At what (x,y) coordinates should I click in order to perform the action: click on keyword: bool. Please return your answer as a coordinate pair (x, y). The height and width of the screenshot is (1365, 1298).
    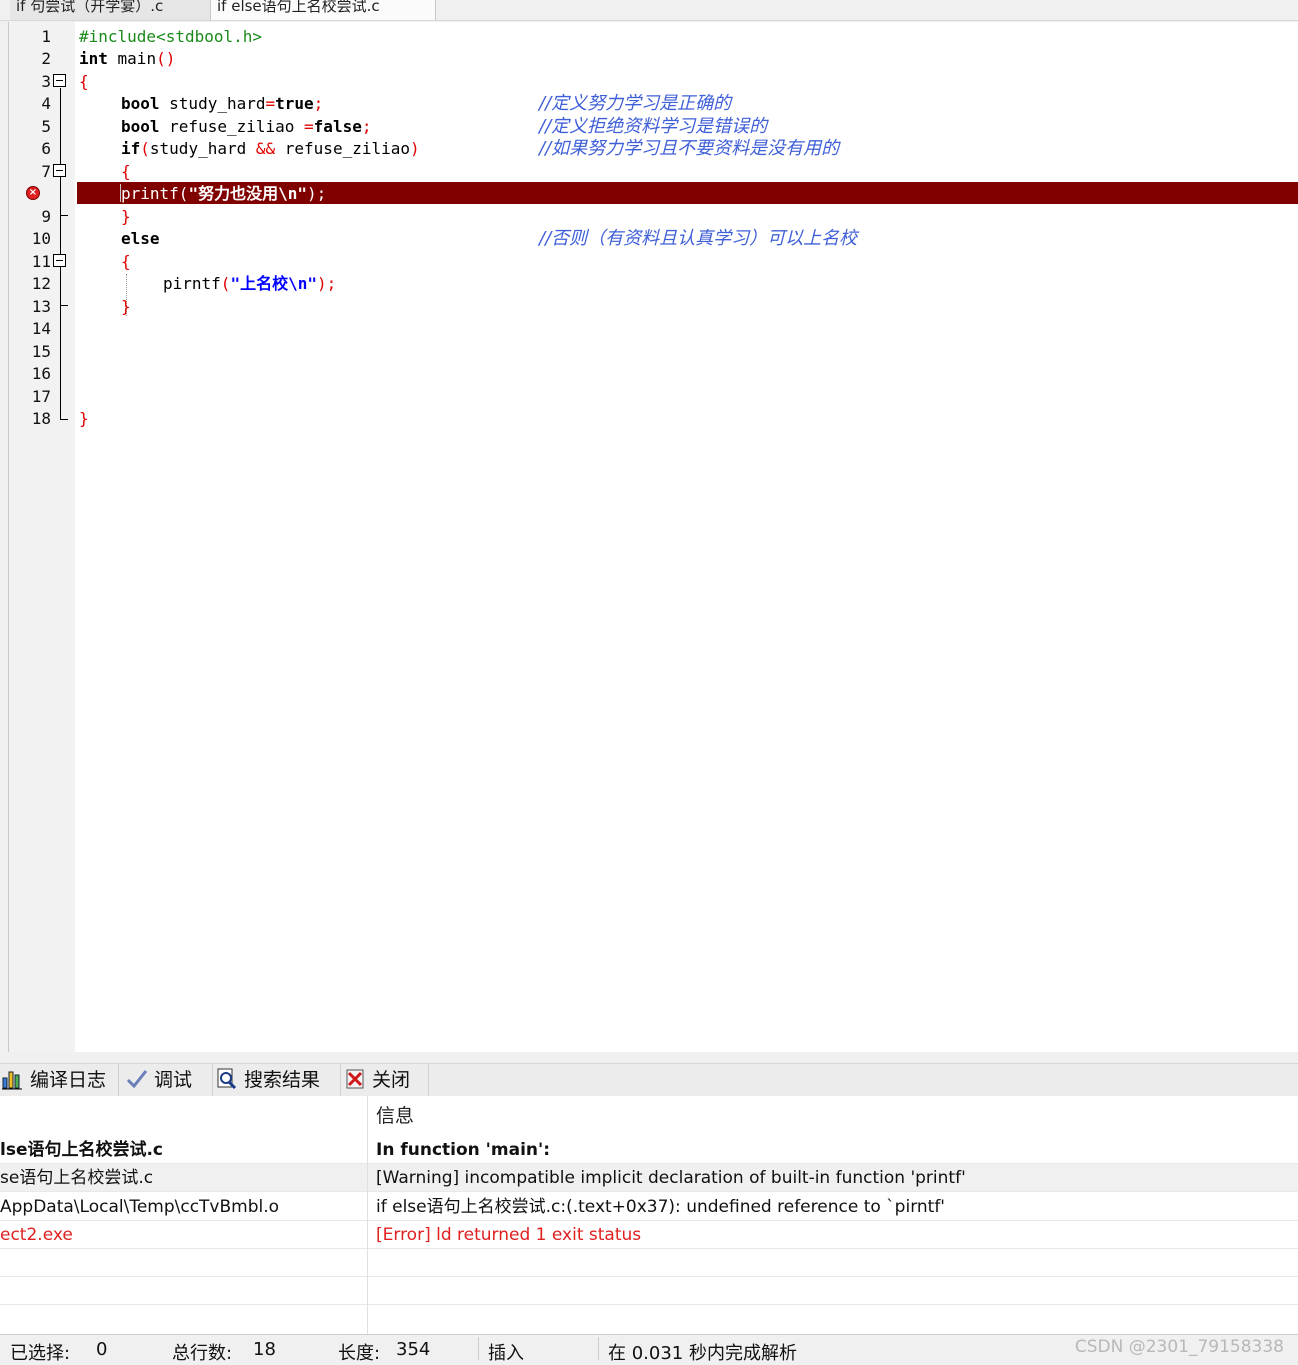
    Looking at the image, I should click on (140, 103).